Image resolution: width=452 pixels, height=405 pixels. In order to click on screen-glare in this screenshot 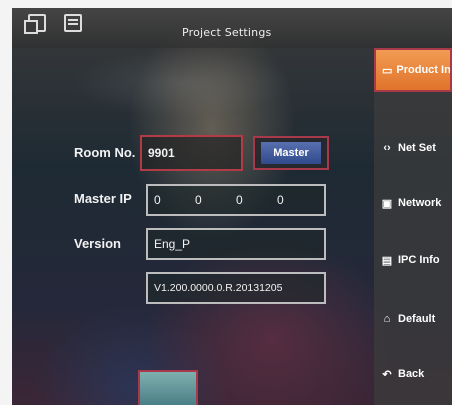, I will do `click(182, 83)`.